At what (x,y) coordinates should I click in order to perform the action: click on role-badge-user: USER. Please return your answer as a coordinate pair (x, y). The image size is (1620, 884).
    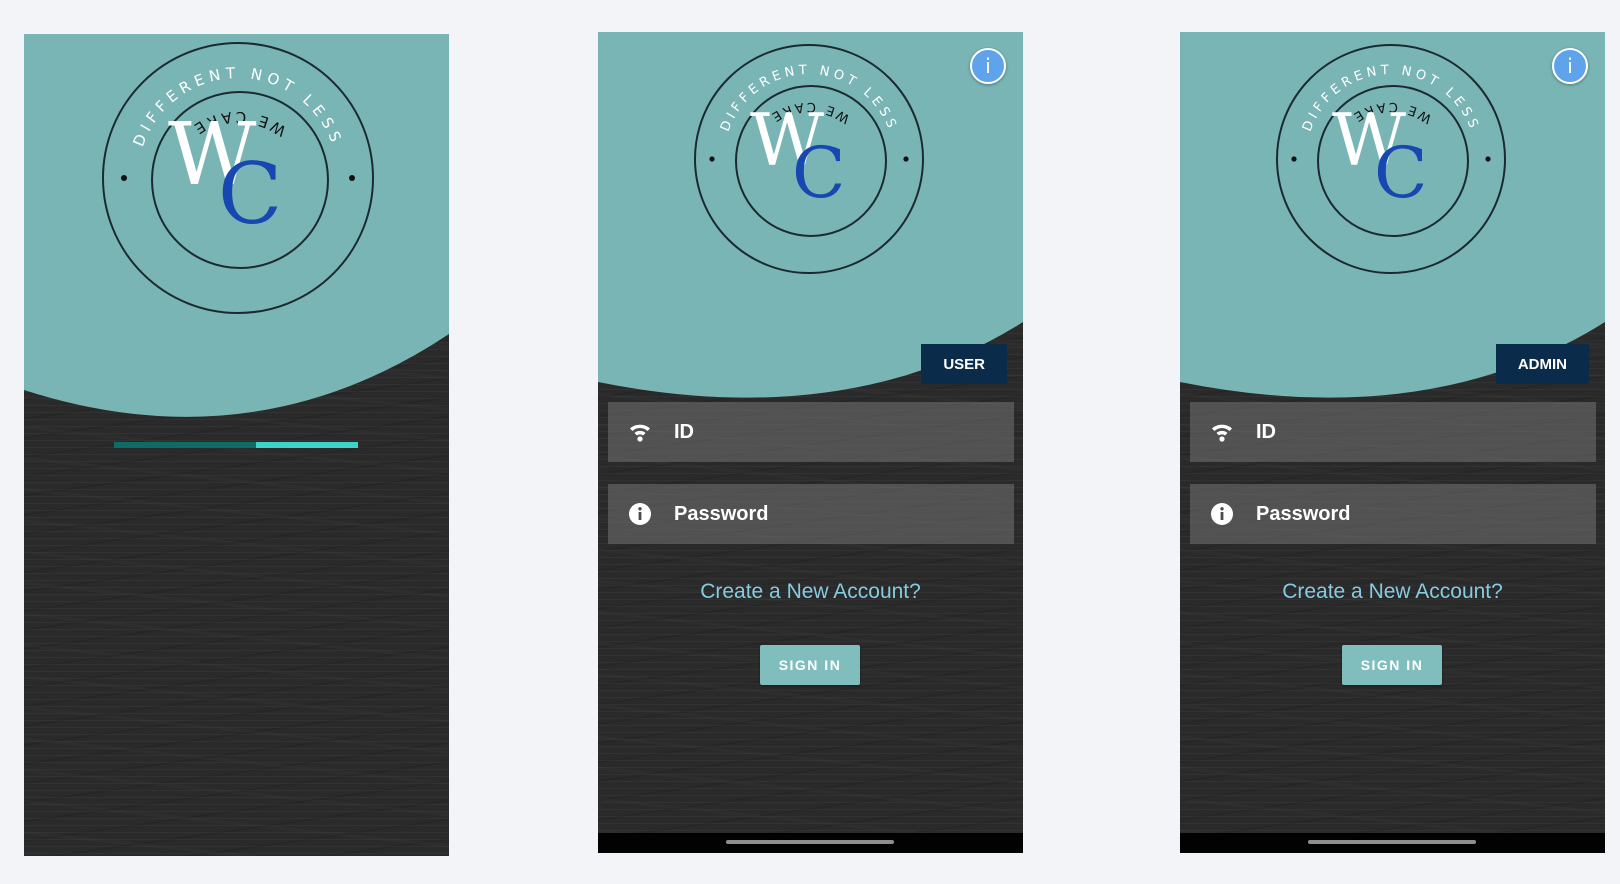
    Looking at the image, I should click on (964, 364).